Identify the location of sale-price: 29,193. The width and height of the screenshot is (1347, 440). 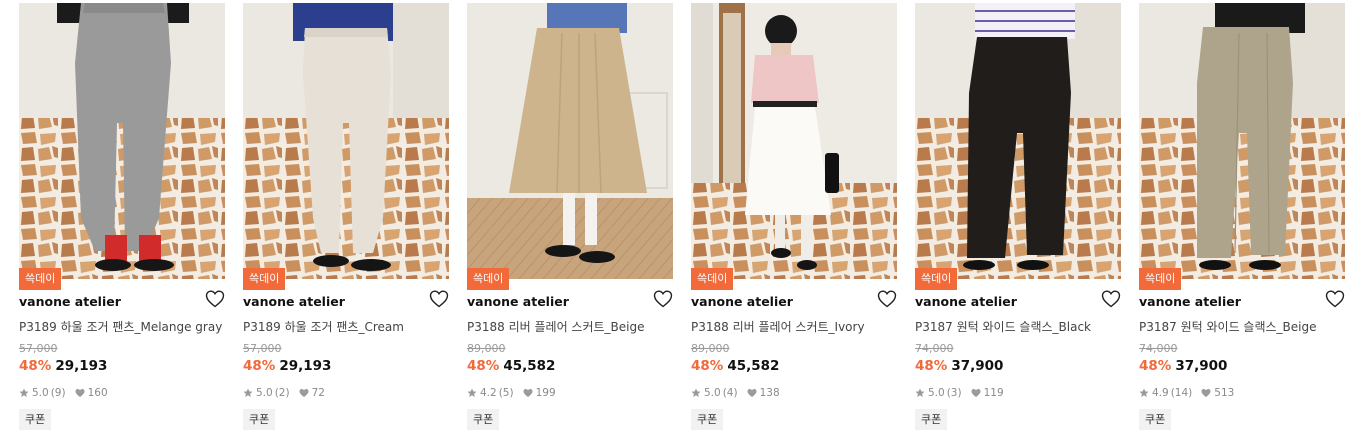
(305, 366).